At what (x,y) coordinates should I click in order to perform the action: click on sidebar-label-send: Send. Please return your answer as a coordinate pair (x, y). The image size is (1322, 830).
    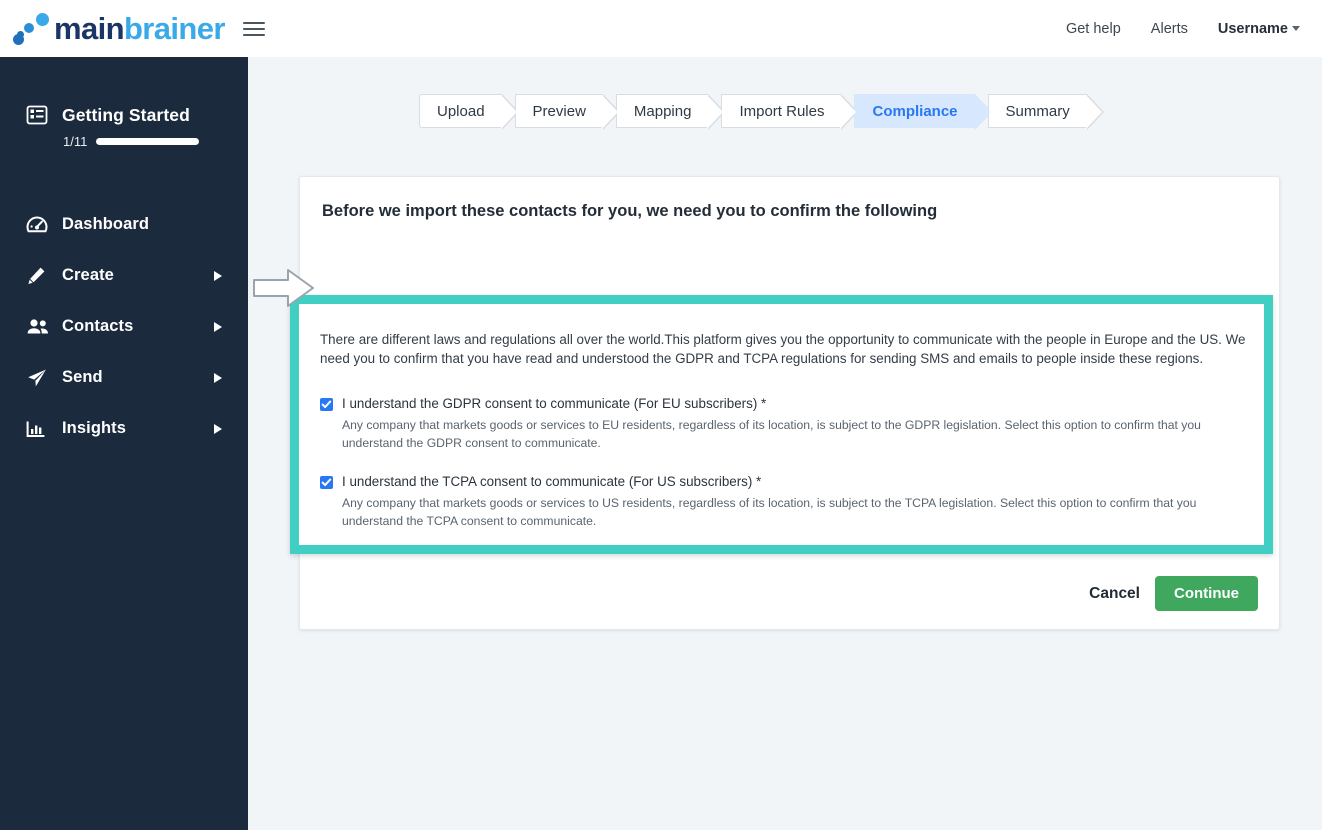
    Looking at the image, I should click on (82, 377).